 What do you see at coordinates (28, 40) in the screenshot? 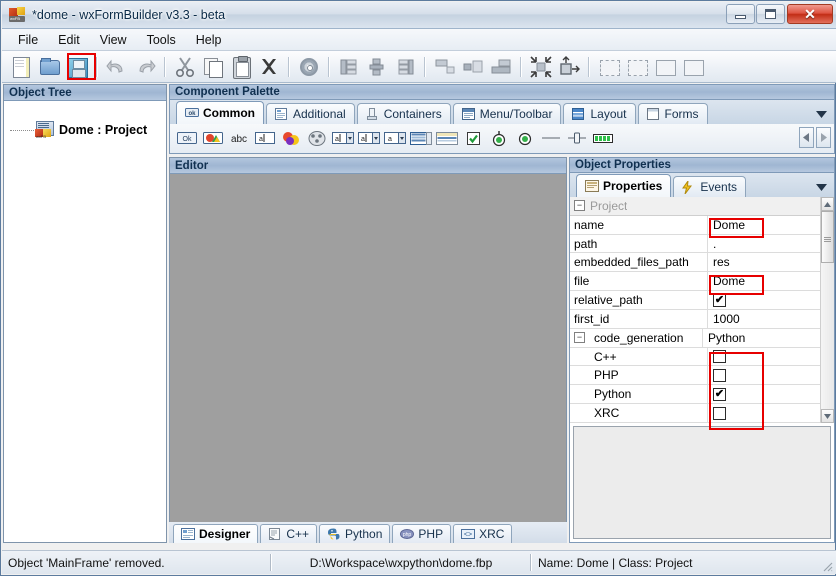
I see `menu-item-file: File` at bounding box center [28, 40].